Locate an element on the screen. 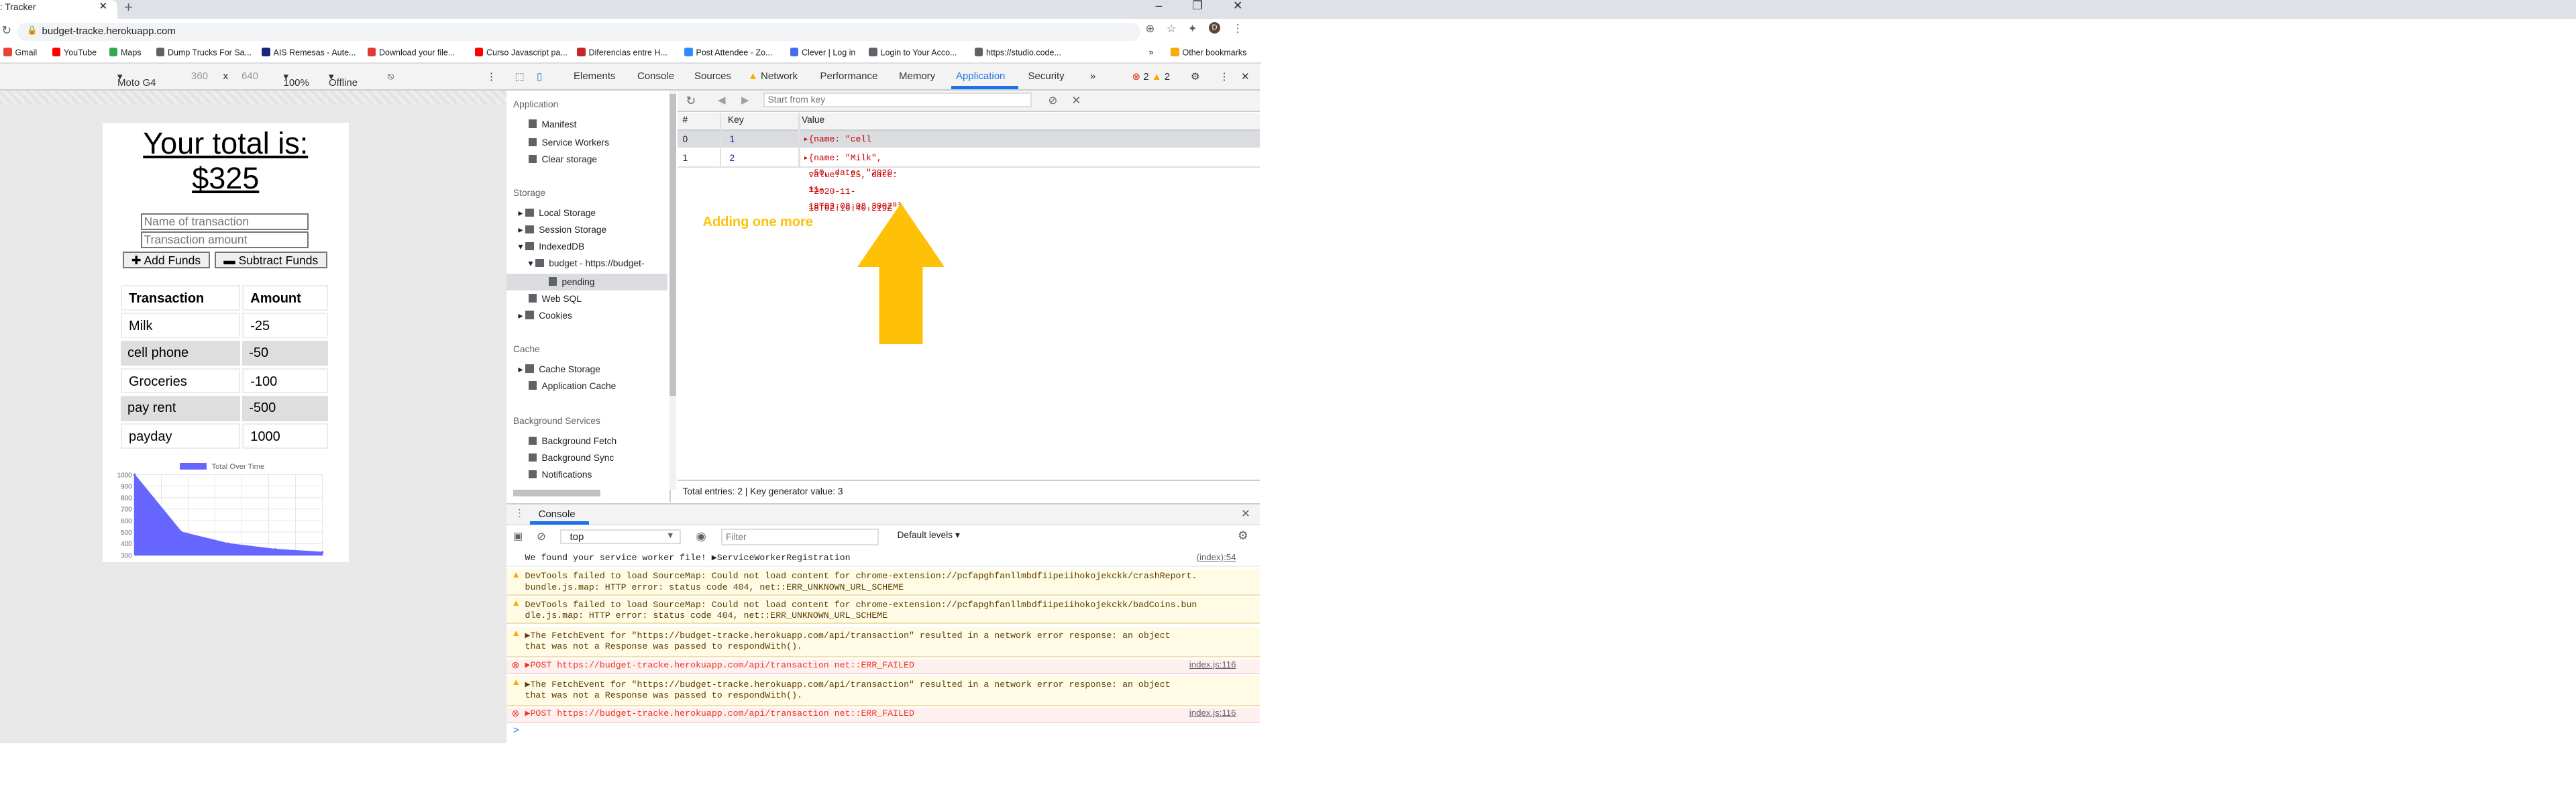 Image resolution: width=2576 pixels, height=805 pixels. tab-sources: Sources is located at coordinates (712, 76).